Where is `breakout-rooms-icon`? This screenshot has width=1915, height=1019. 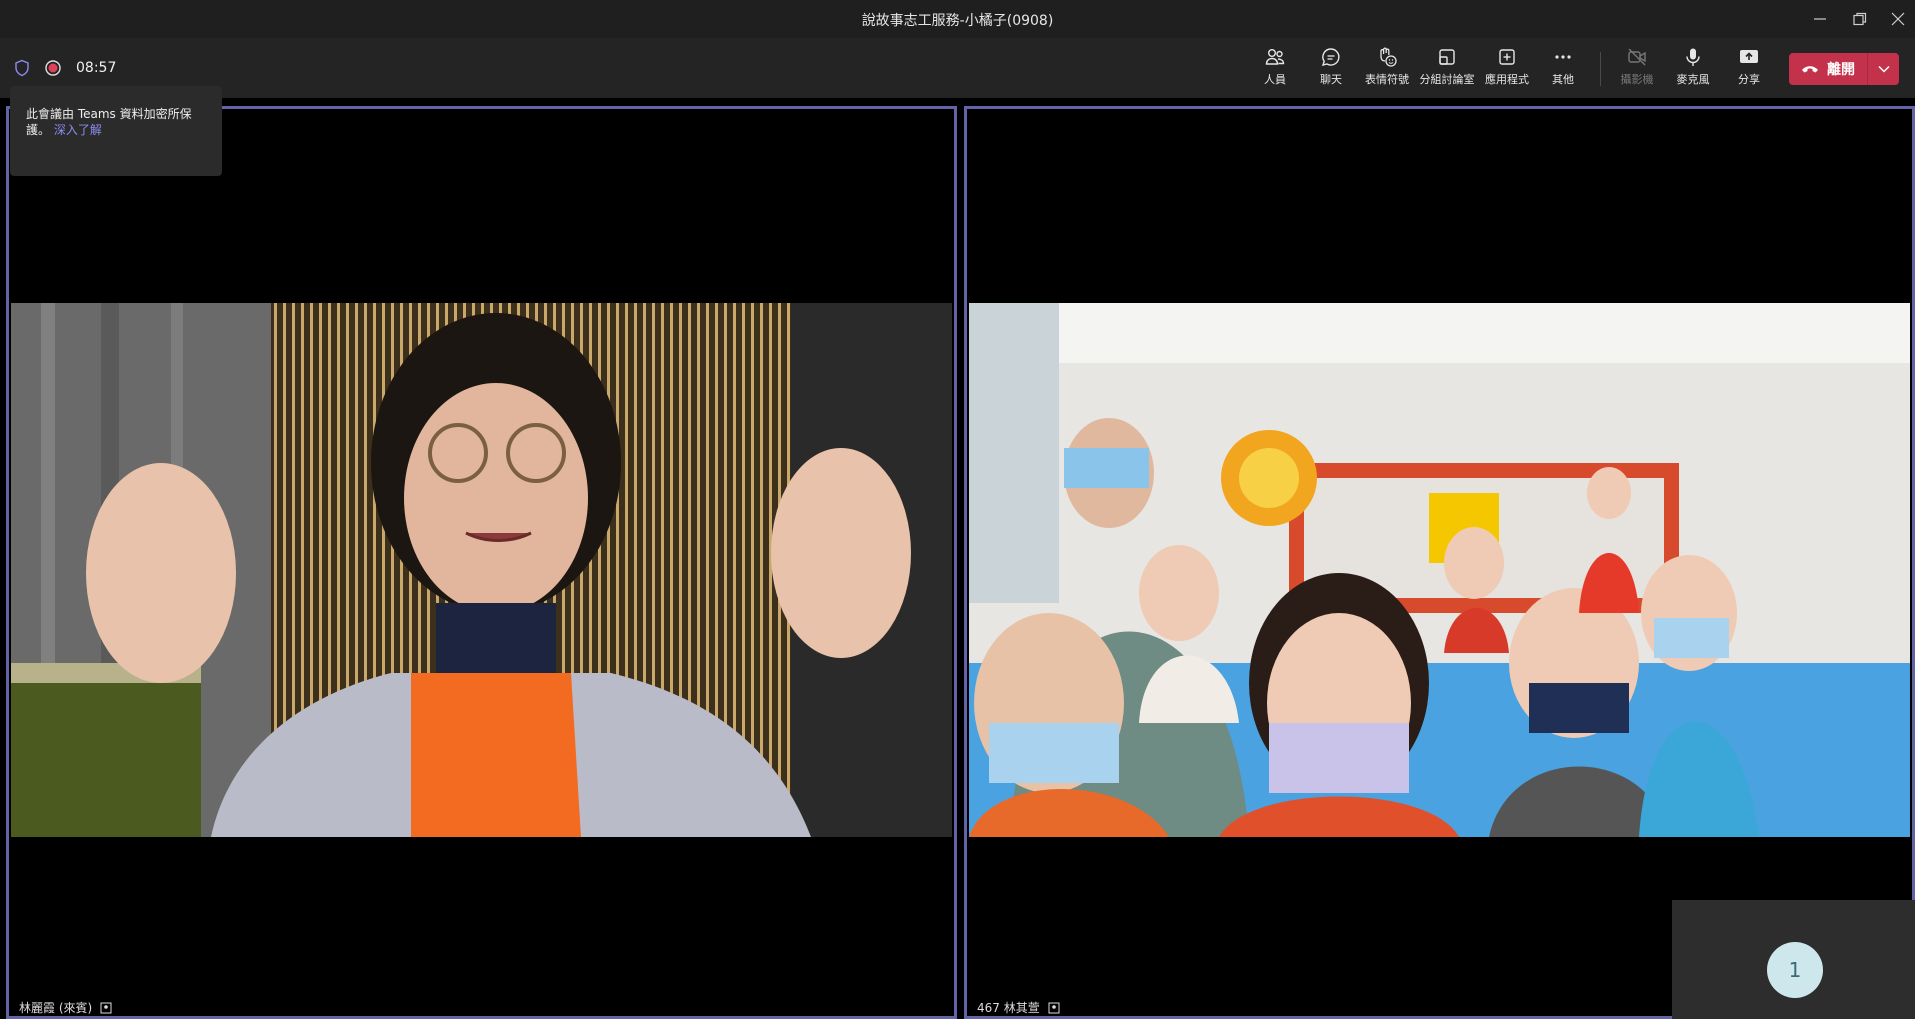
breakout-rooms-icon is located at coordinates (1447, 57).